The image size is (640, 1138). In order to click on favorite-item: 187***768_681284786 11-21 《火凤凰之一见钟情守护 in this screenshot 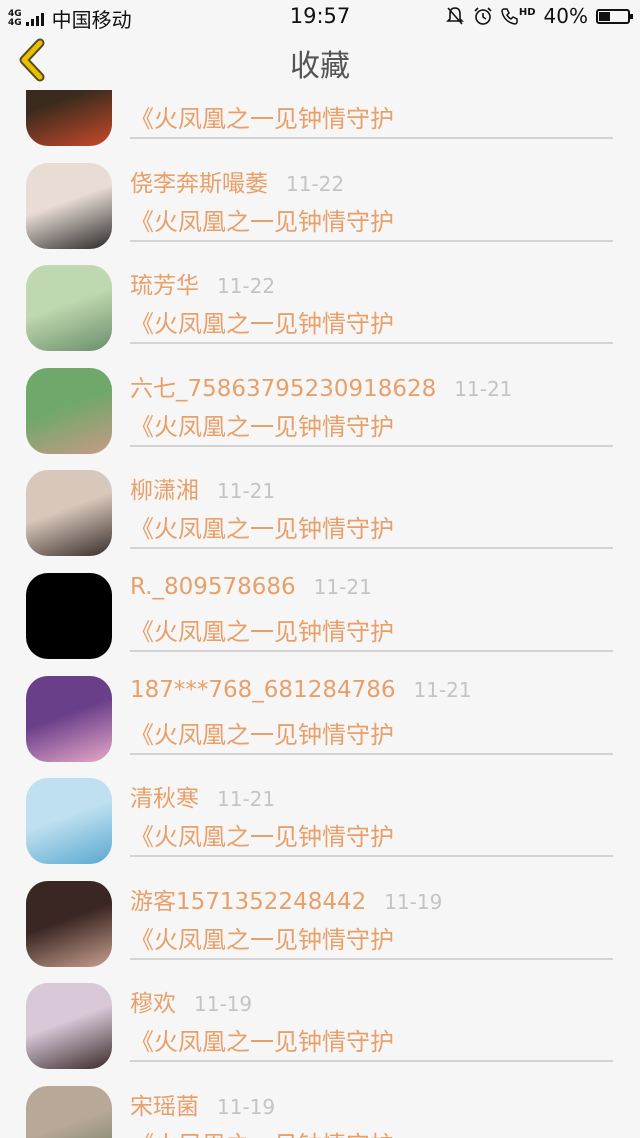, I will do `click(320, 720)`.